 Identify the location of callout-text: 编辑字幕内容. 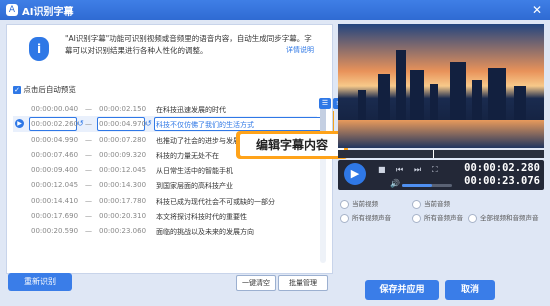
(292, 145).